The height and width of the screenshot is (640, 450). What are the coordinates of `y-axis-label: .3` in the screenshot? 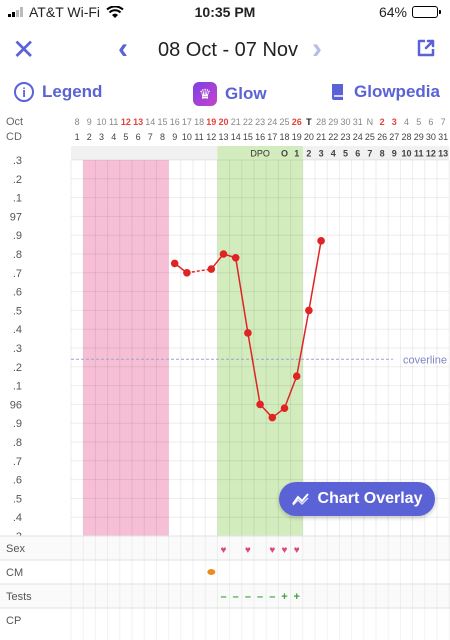 It's located at (17, 161).